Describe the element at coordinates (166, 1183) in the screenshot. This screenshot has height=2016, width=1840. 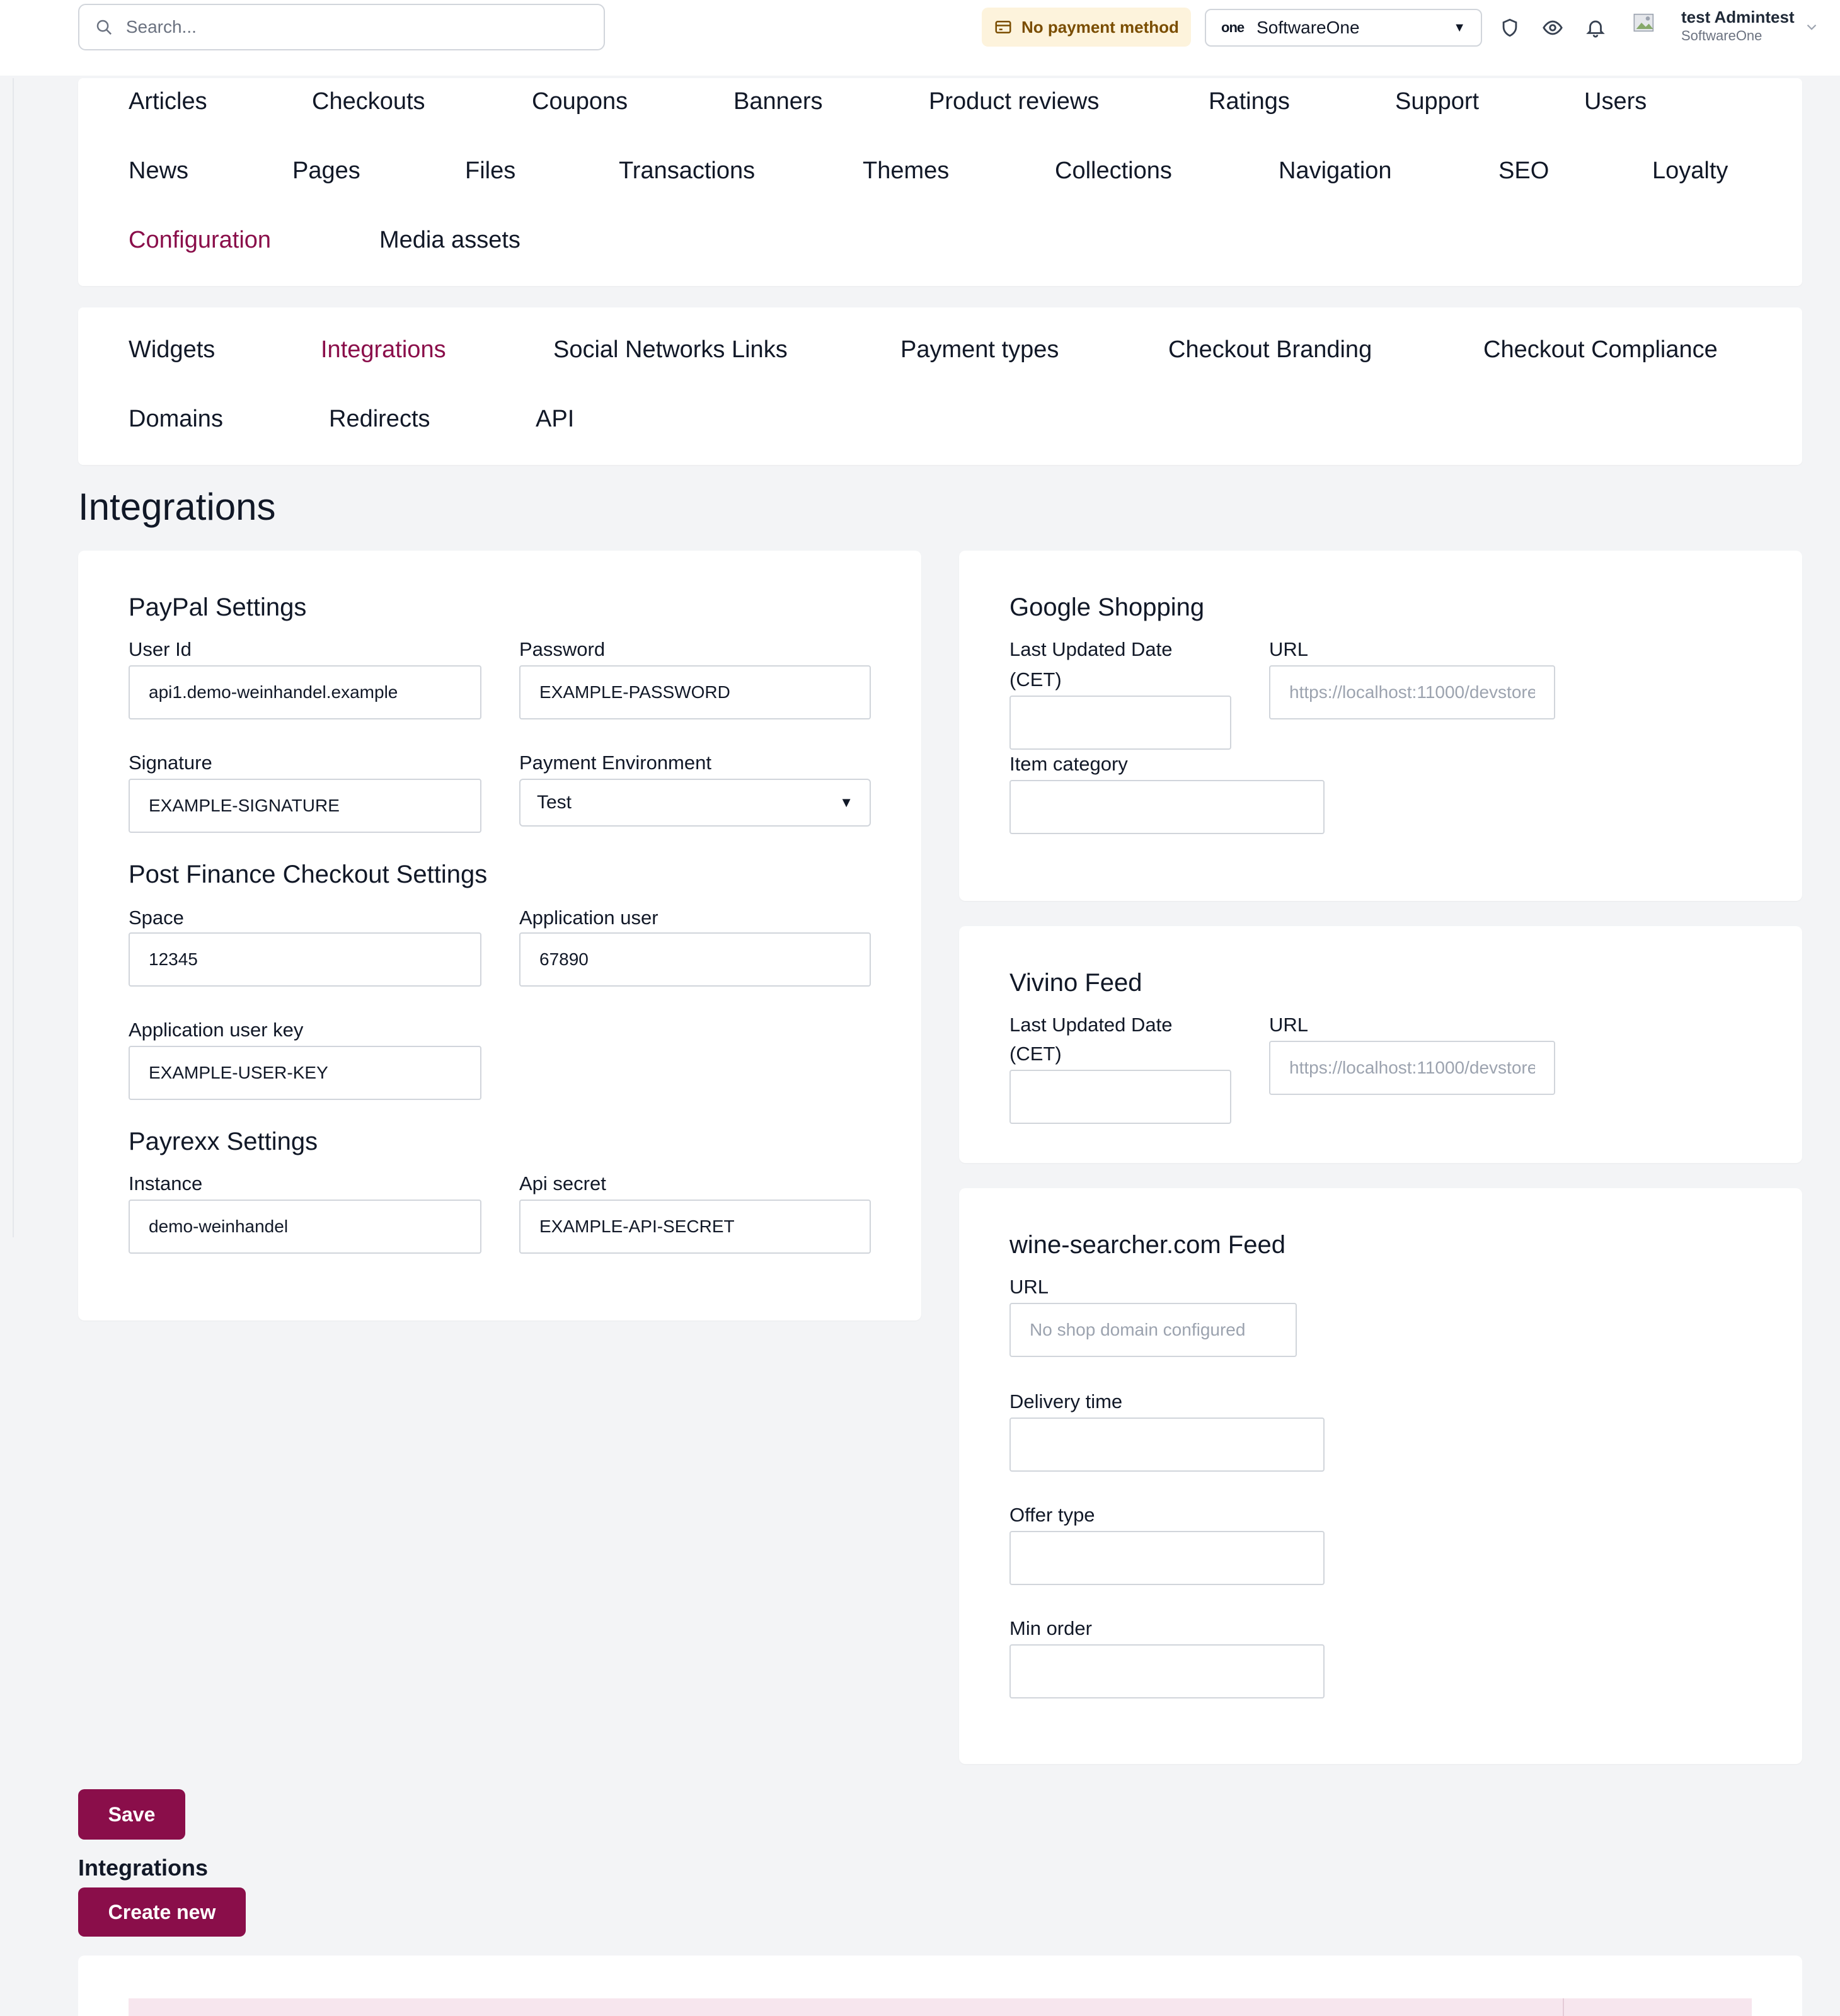
I see `payrexx-instance-label: Instance` at that location.